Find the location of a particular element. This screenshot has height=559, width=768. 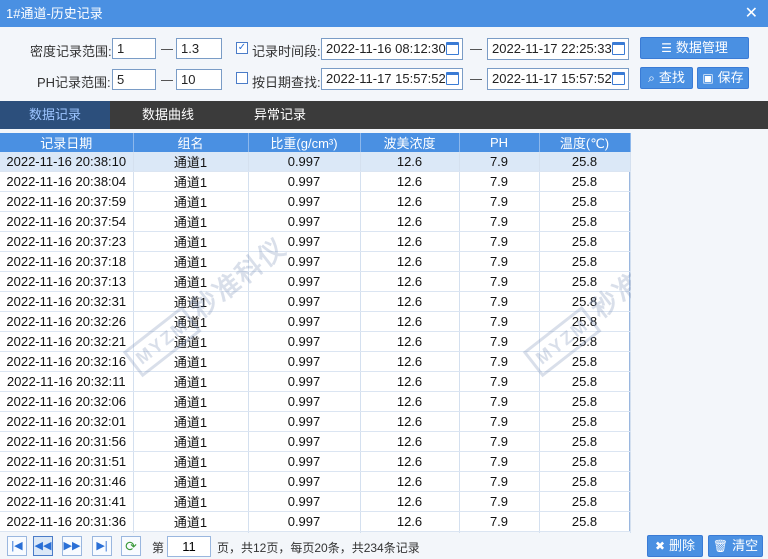

ph-max-input is located at coordinates (199, 79).